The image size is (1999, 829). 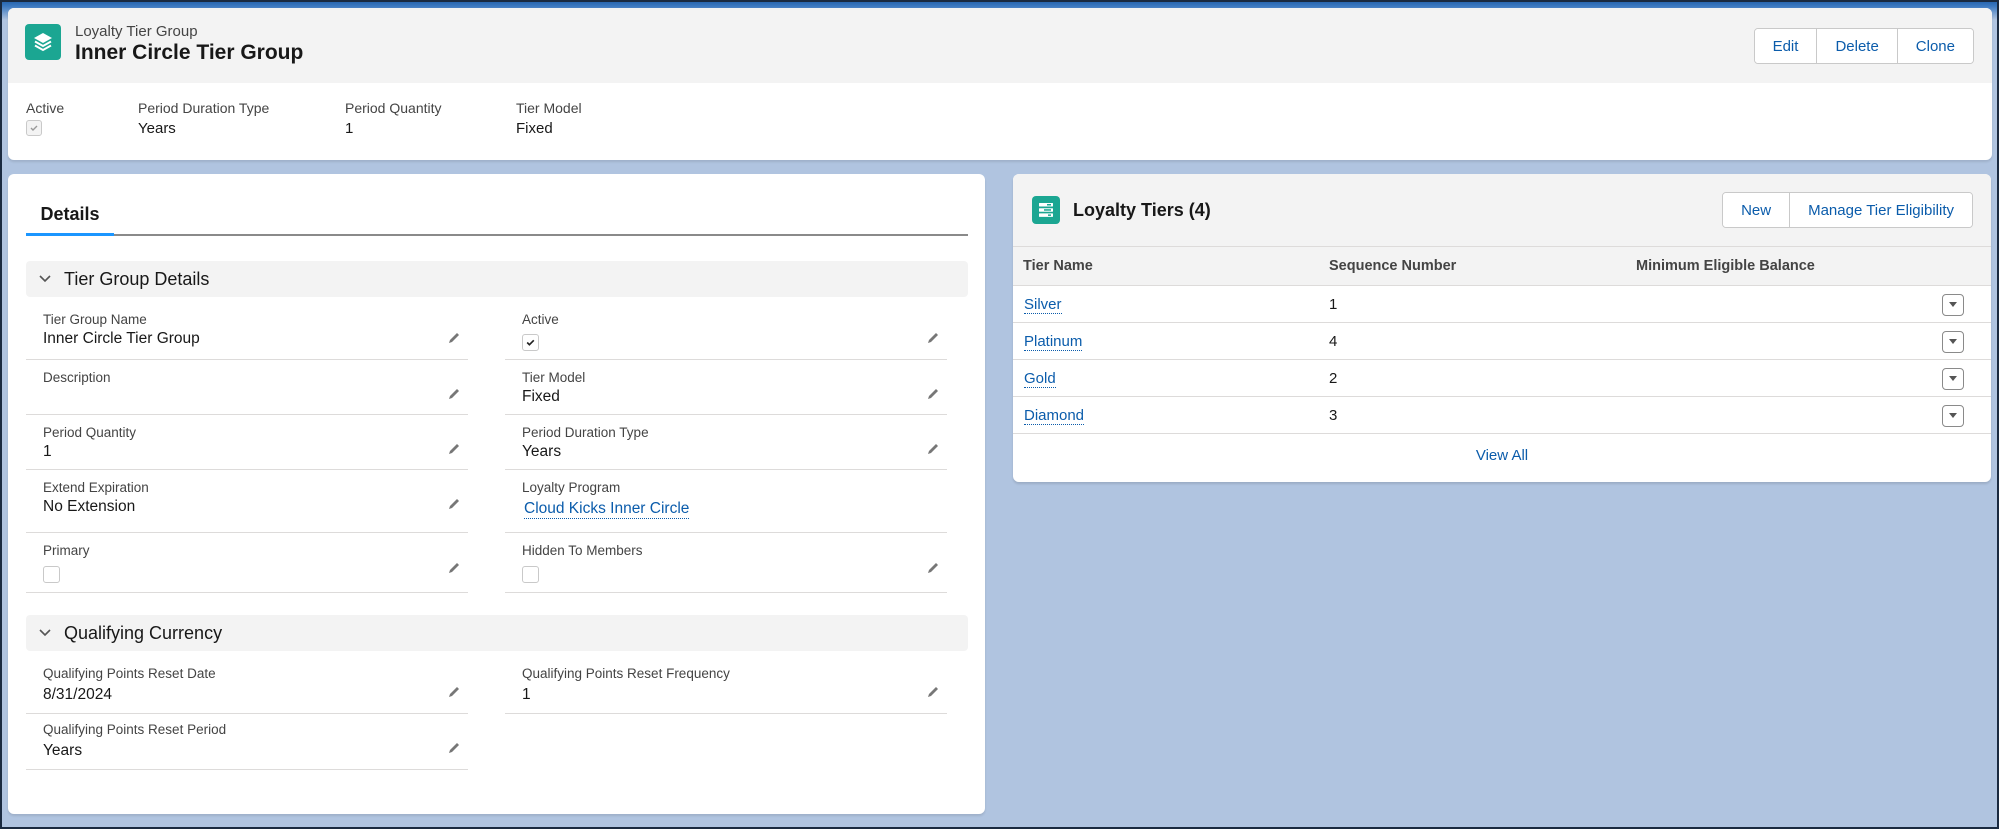 I want to click on highlight-period-quantity: Period Quantity 1, so click(x=430, y=118).